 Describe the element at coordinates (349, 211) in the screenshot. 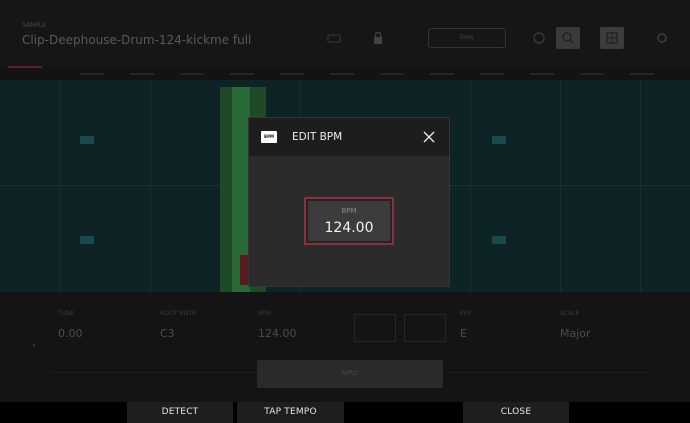

I see `bpm-field-label: BPM` at that location.